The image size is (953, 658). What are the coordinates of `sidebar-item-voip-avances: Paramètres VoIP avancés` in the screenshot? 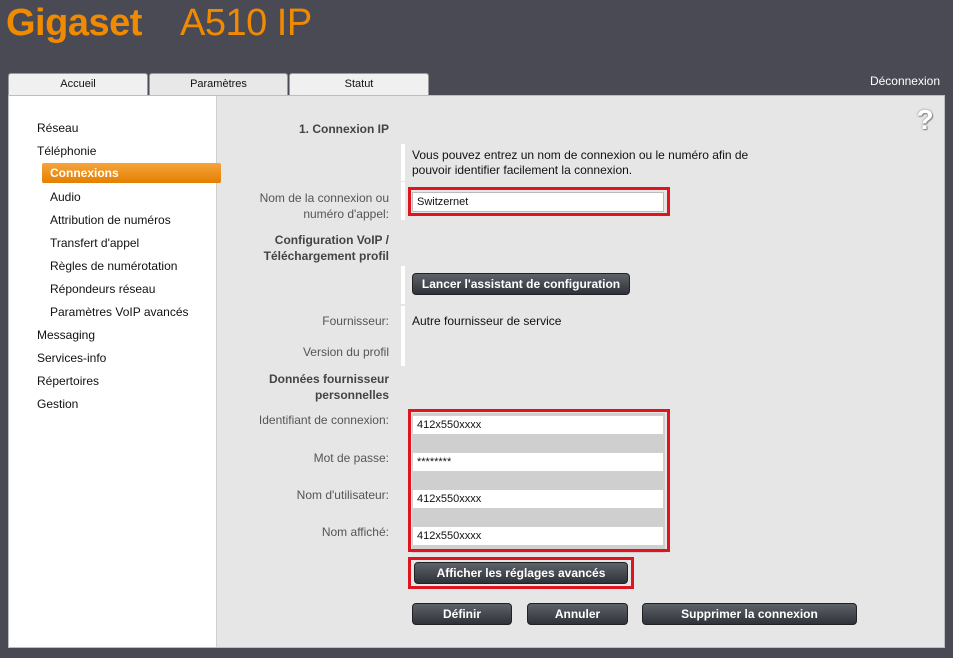 It's located at (119, 312).